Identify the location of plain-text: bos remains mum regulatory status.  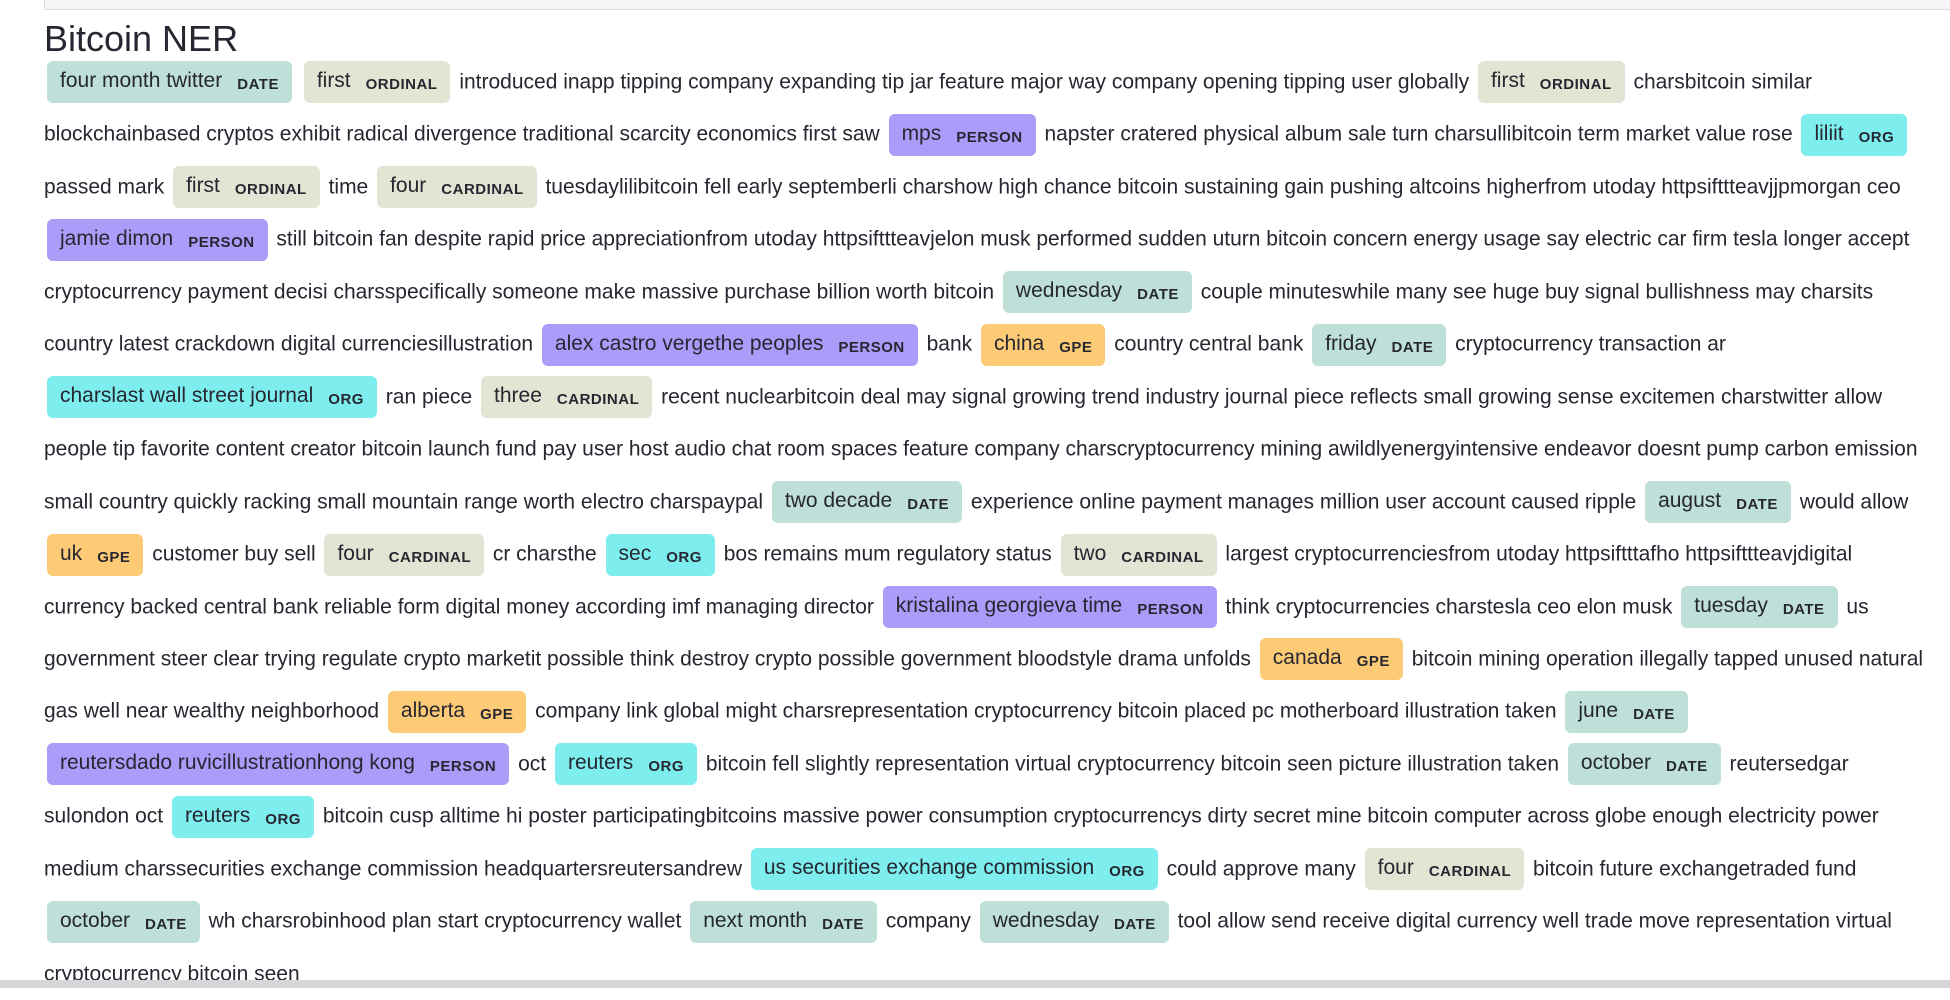
(887, 554).